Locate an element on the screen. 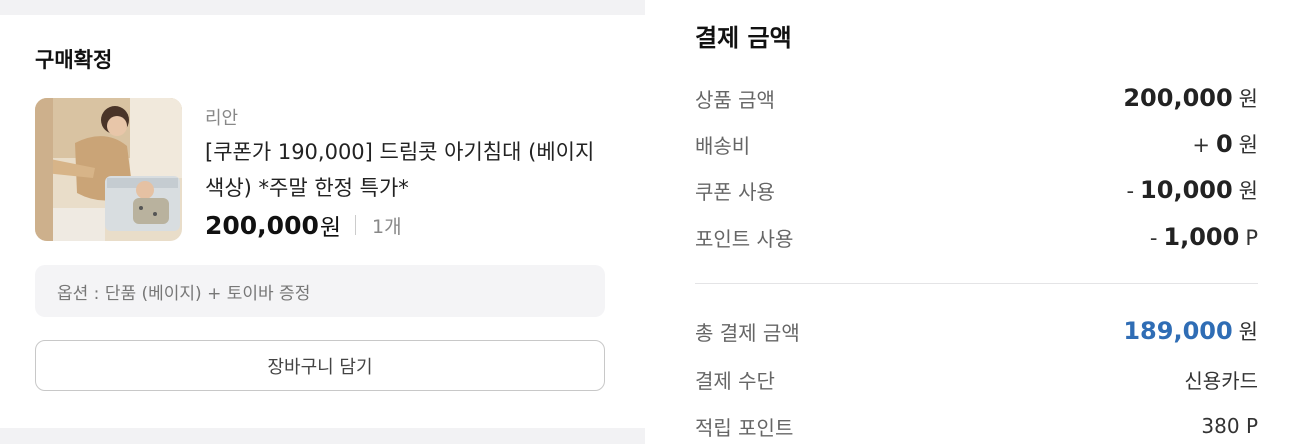  price-unit: 원 is located at coordinates (330, 228).